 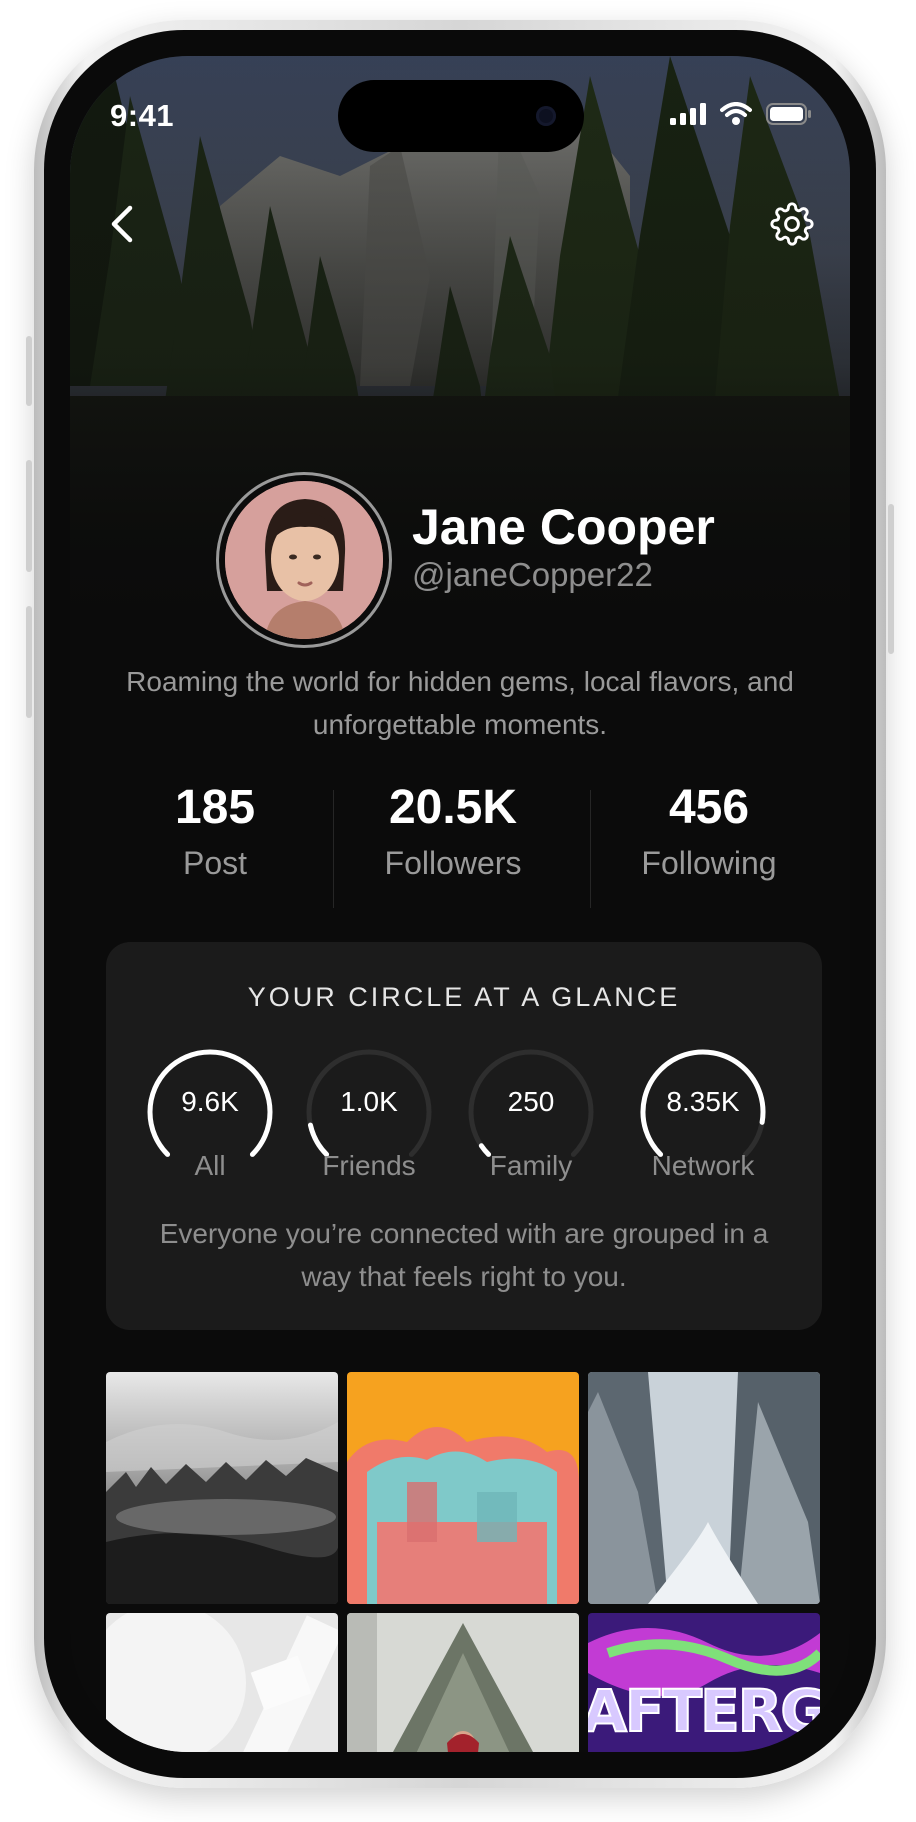 What do you see at coordinates (464, 997) in the screenshot?
I see `circle-card-title: YOUR CIRCLE AT A GLANCE` at bounding box center [464, 997].